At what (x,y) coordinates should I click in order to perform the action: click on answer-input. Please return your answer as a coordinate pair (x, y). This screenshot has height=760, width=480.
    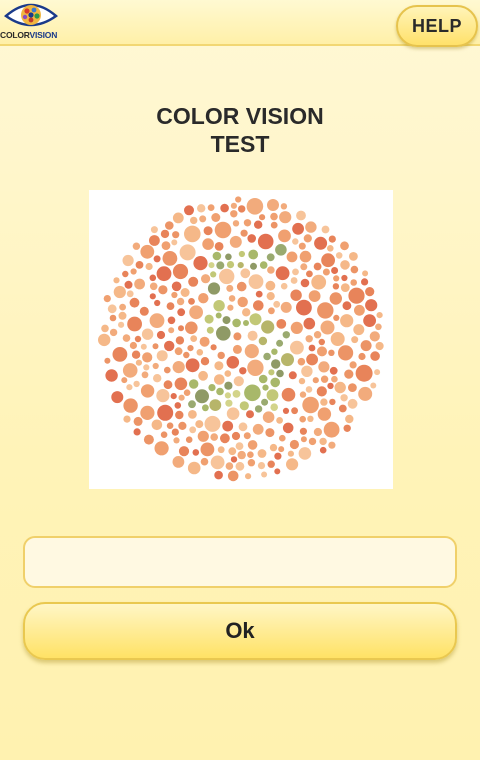
    Looking at the image, I should click on (240, 562).